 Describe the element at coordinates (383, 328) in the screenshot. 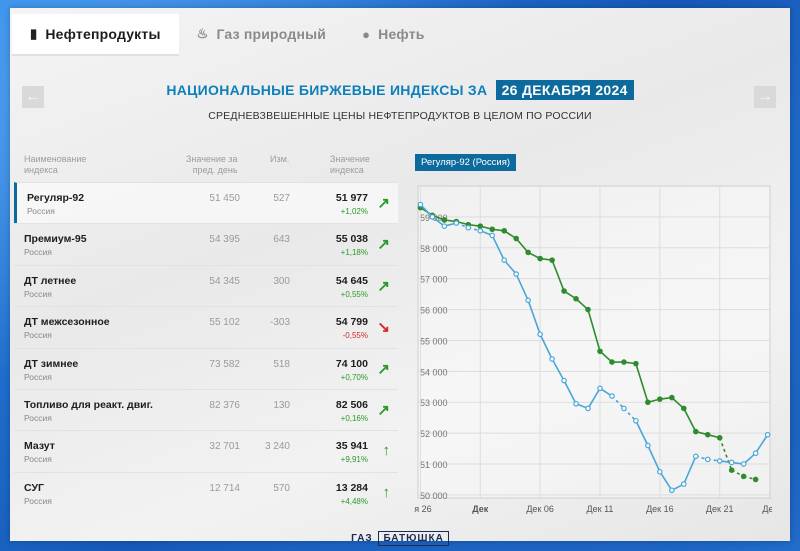

I see `trend-down-icon: ↘` at that location.